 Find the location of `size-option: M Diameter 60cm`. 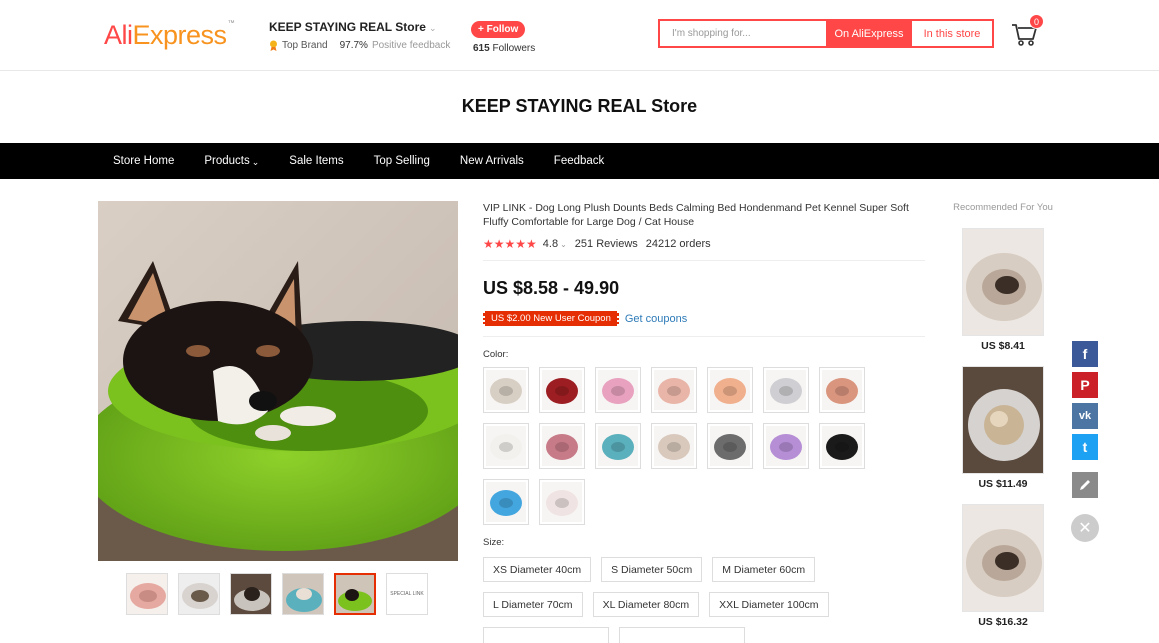

size-option: M Diameter 60cm is located at coordinates (764, 569).